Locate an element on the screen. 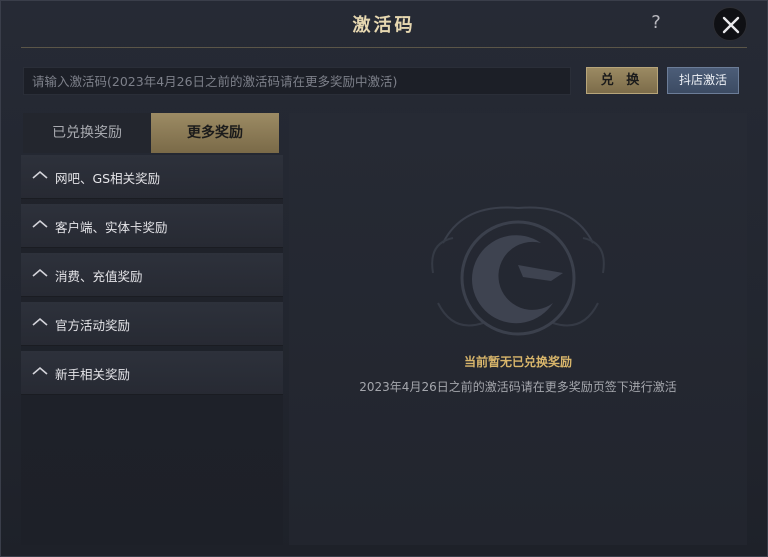 The image size is (768, 557). help-icon: ? is located at coordinates (656, 22).